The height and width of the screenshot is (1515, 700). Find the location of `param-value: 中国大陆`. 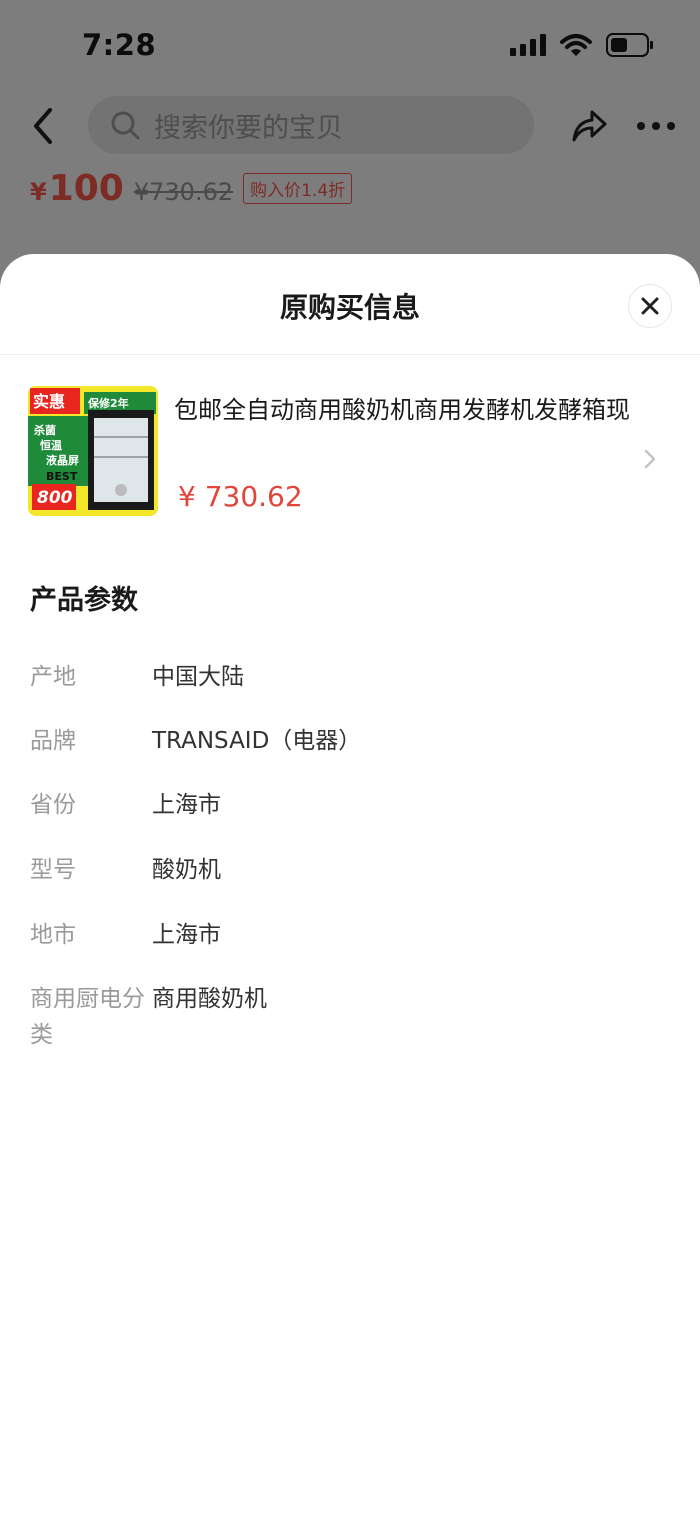

param-value: 中国大陆 is located at coordinates (198, 677).